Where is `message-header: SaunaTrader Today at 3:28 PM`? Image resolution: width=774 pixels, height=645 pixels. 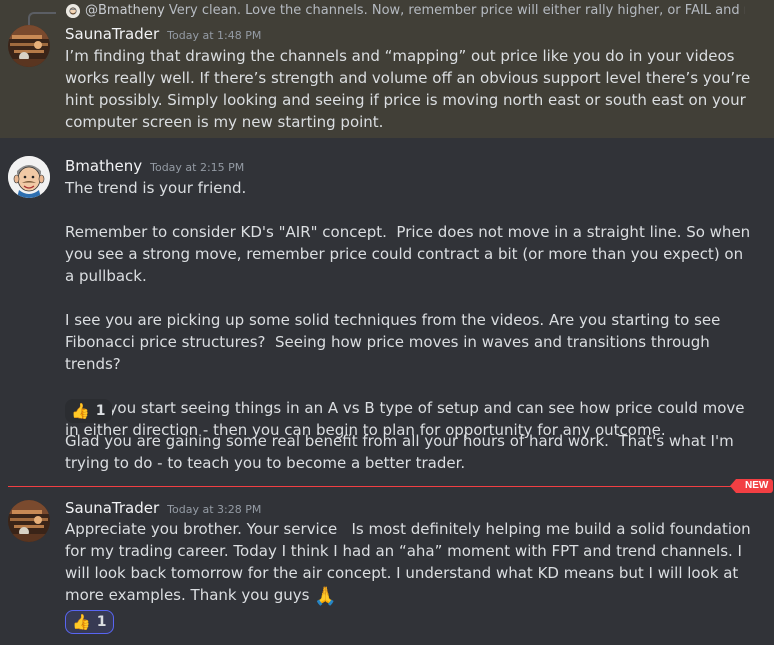 message-header: SaunaTrader Today at 3:28 PM is located at coordinates (163, 508).